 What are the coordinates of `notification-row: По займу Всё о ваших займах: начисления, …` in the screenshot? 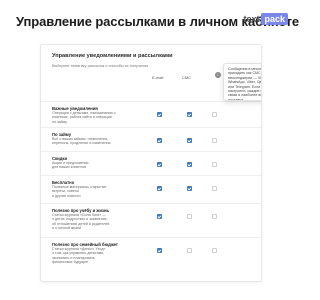 It's located at (151, 139).